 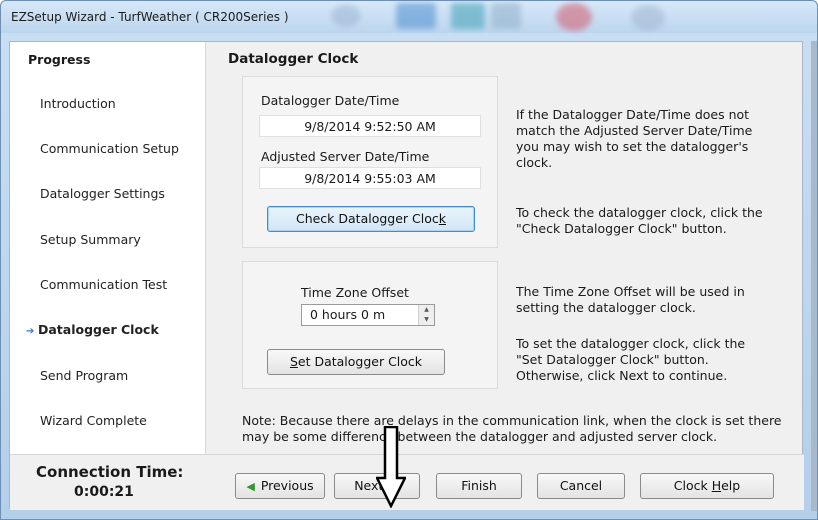 What do you see at coordinates (716, 485) in the screenshot?
I see `help-accelerator: H` at bounding box center [716, 485].